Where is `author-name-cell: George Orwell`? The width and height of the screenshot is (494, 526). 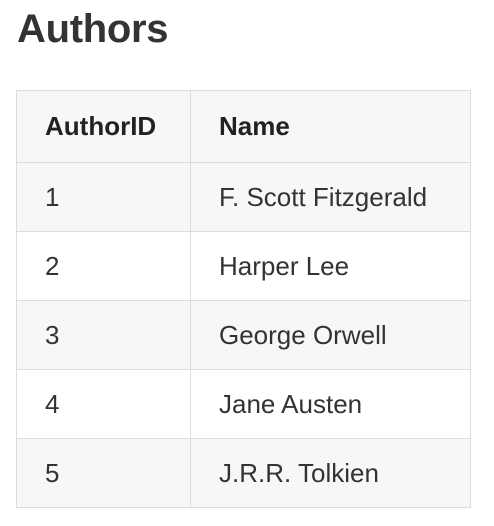
author-name-cell: George Orwell is located at coordinates (330, 335).